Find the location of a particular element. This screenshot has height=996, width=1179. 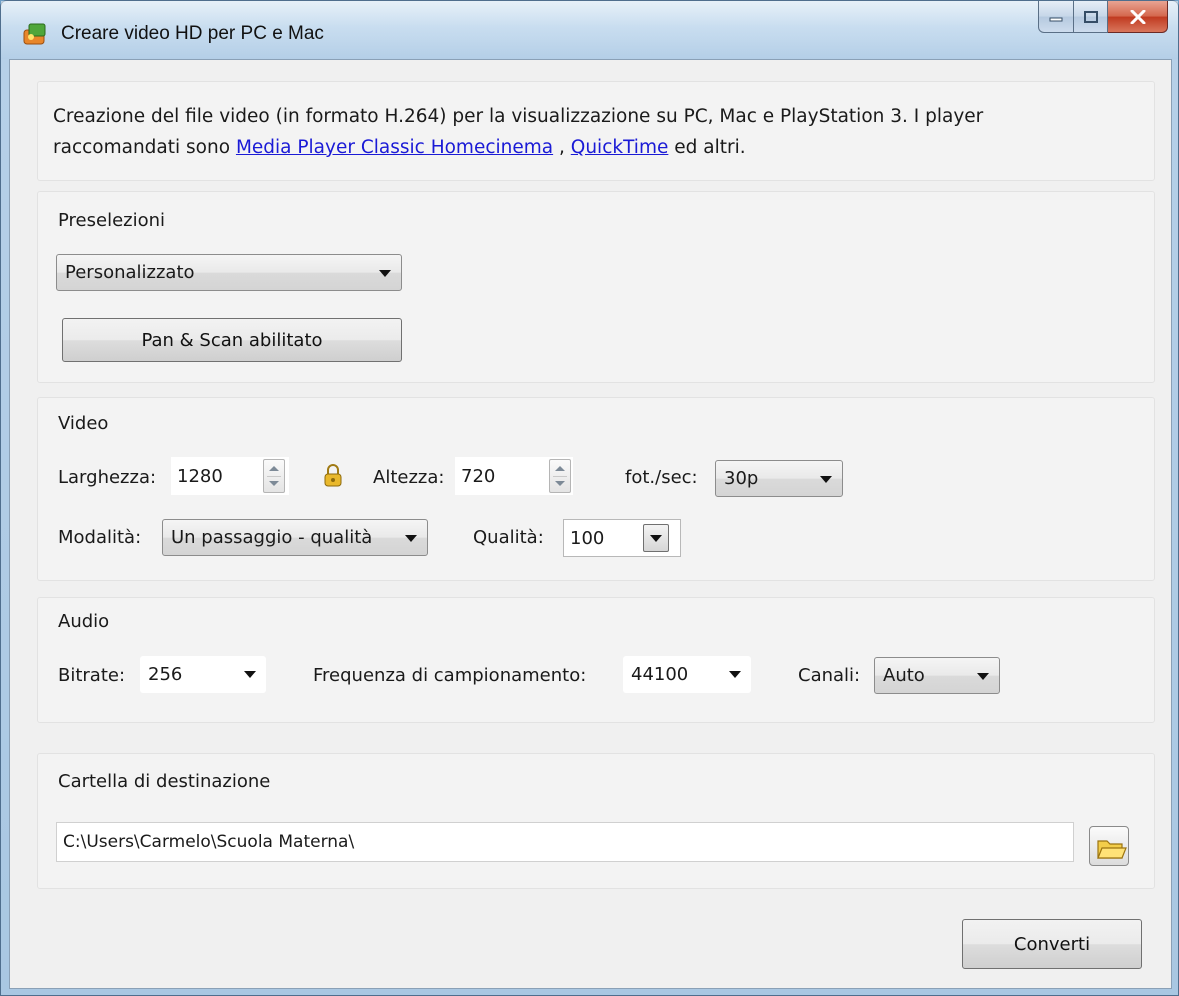

maximize-icon is located at coordinates (1090, 16).